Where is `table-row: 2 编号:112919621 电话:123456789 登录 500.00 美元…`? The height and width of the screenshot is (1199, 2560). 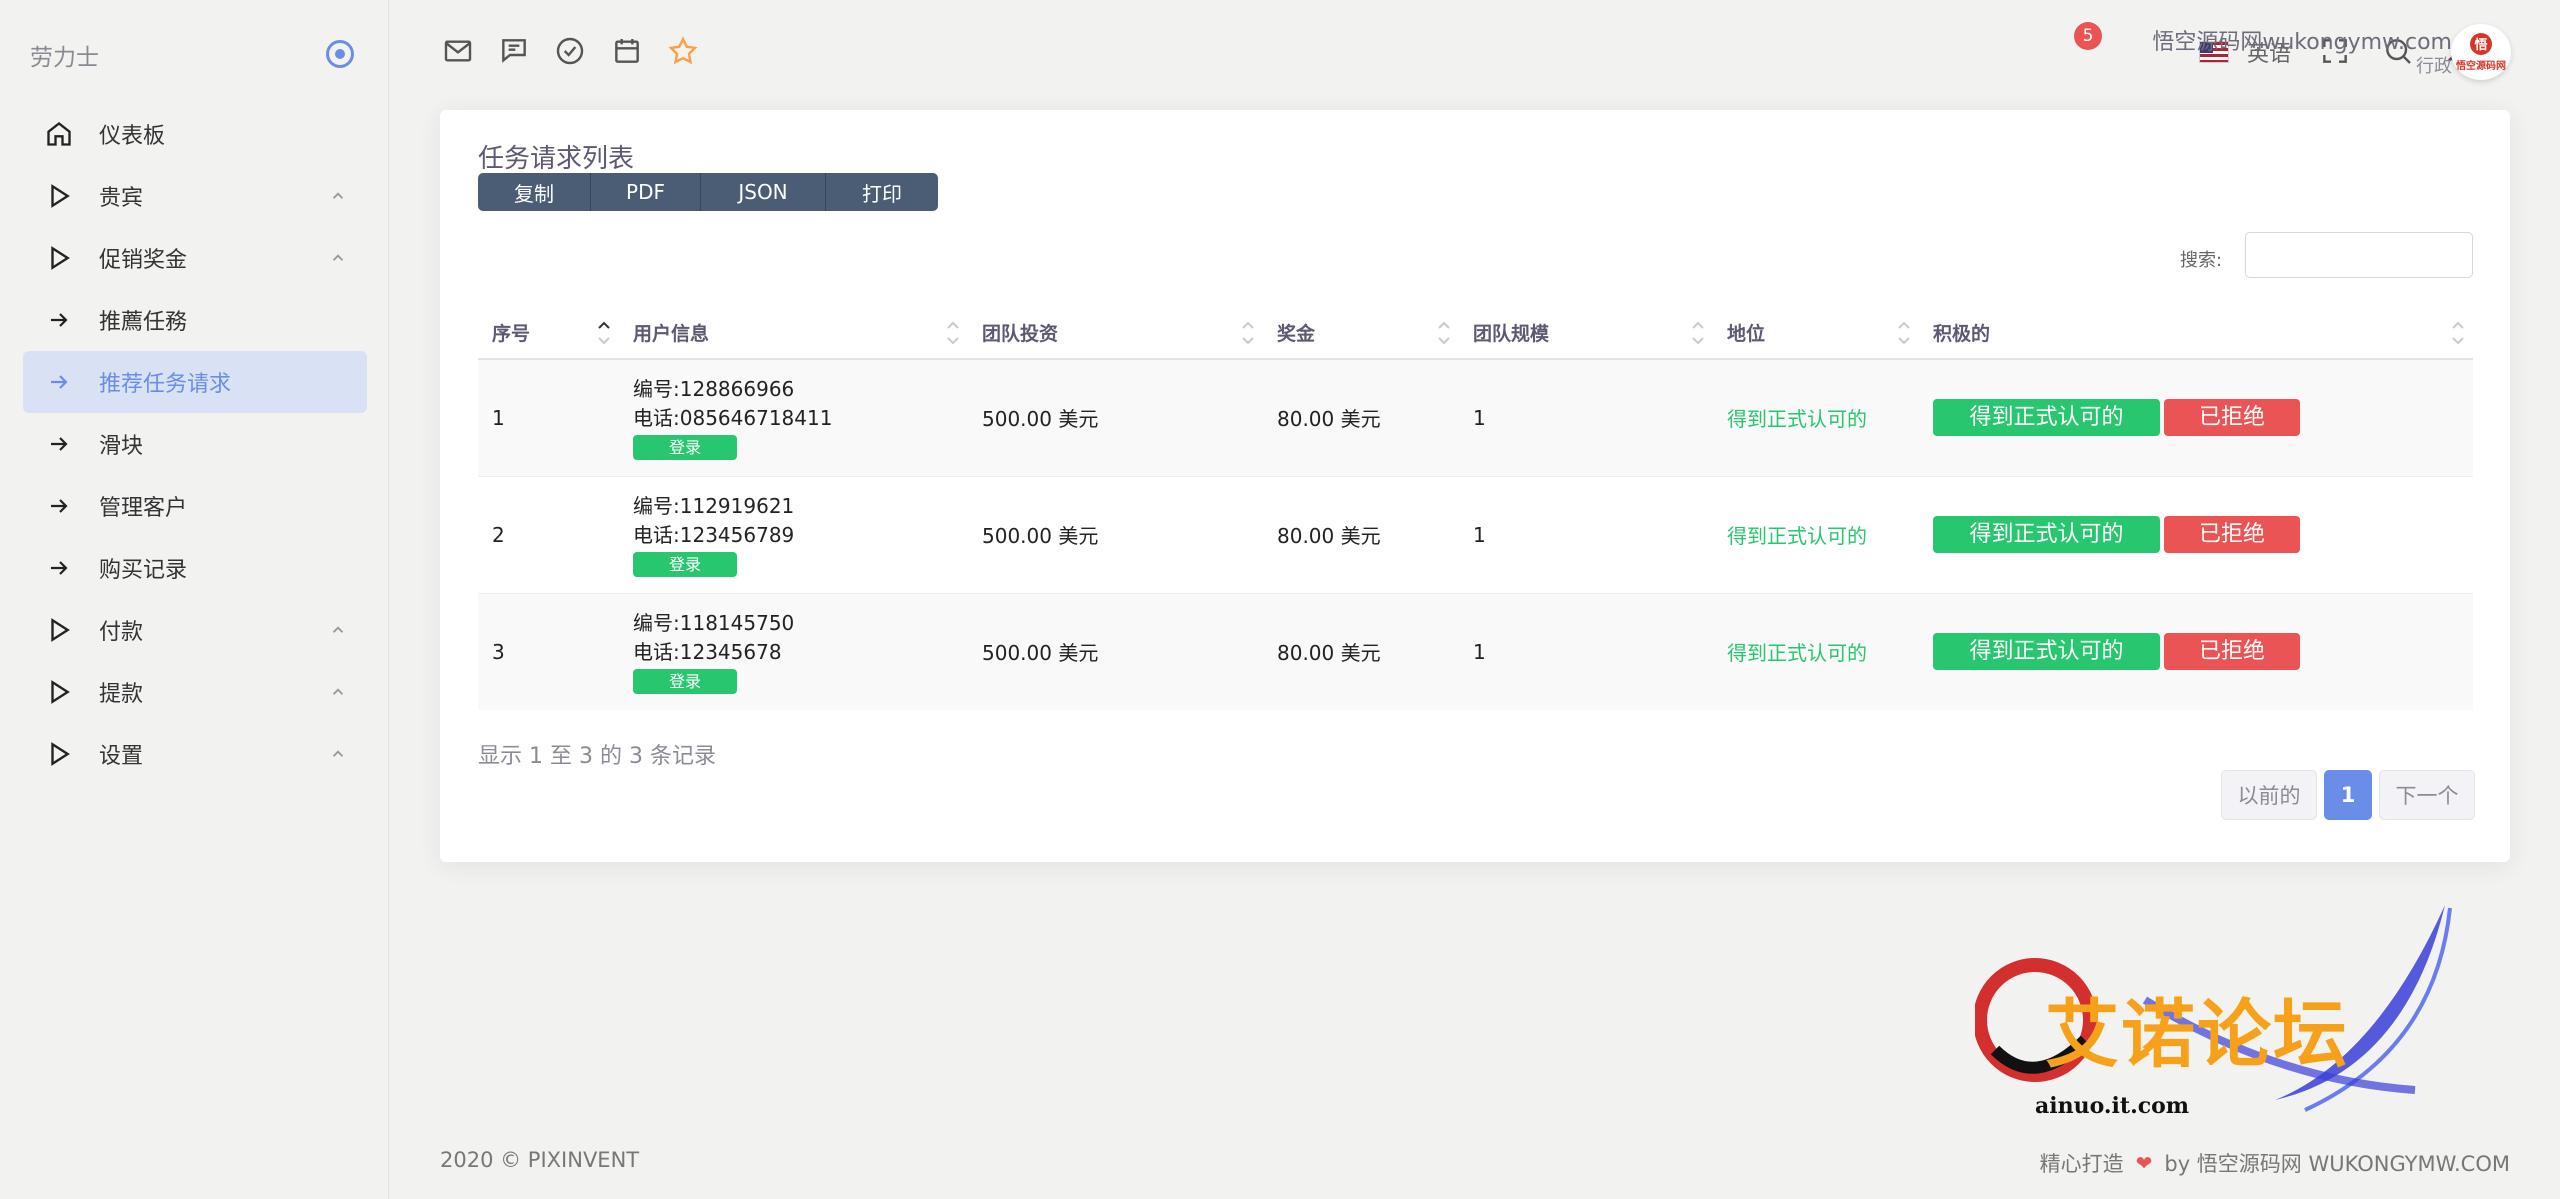
table-row: 2 编号:112919621 电话:123456789 登录 500.00 美元… is located at coordinates (1475, 534).